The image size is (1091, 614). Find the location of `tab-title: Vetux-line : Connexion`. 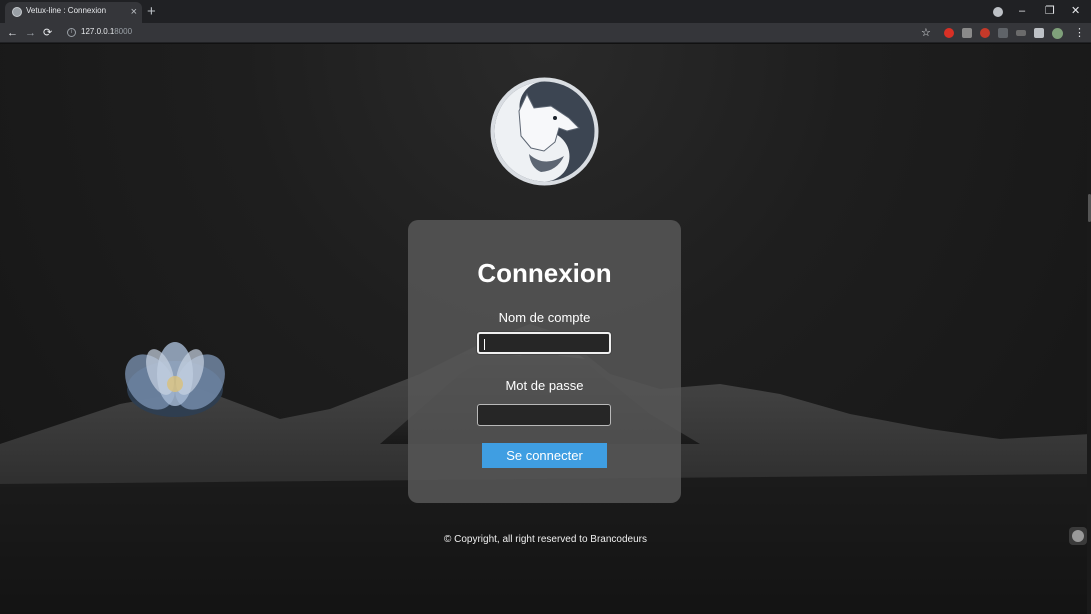

tab-title: Vetux-line : Connexion is located at coordinates (66, 10).